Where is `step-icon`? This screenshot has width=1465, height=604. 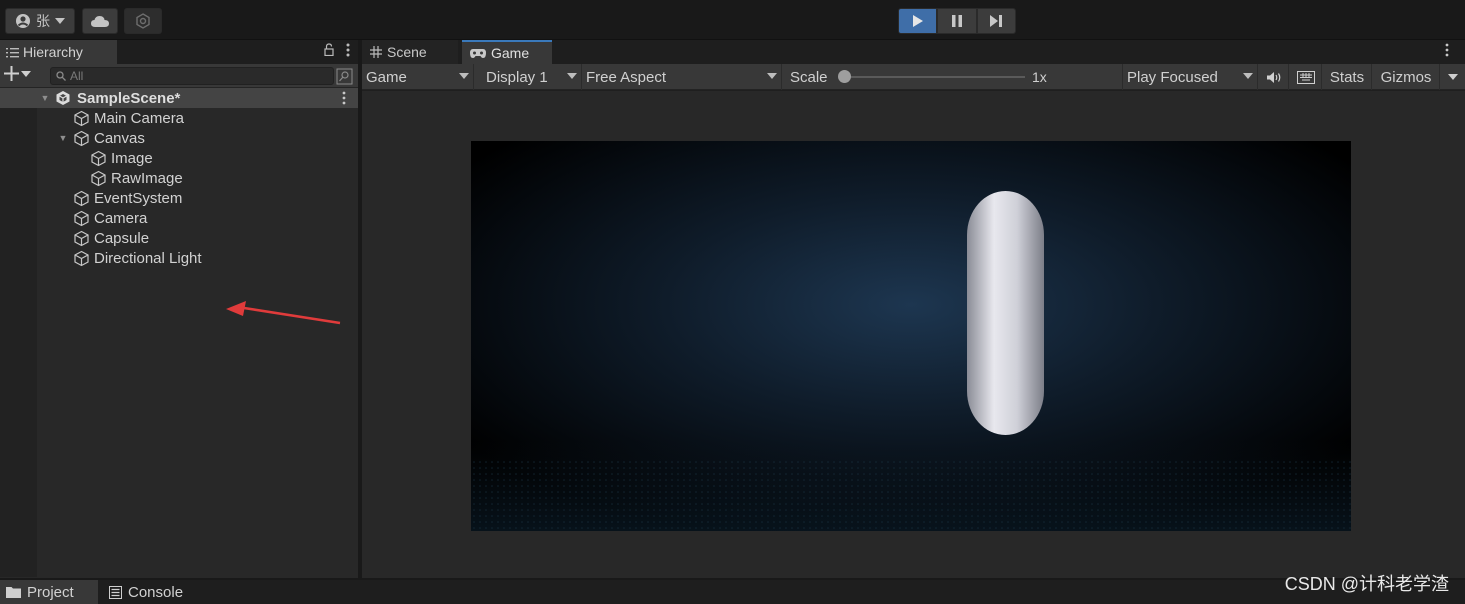
step-icon is located at coordinates (996, 21).